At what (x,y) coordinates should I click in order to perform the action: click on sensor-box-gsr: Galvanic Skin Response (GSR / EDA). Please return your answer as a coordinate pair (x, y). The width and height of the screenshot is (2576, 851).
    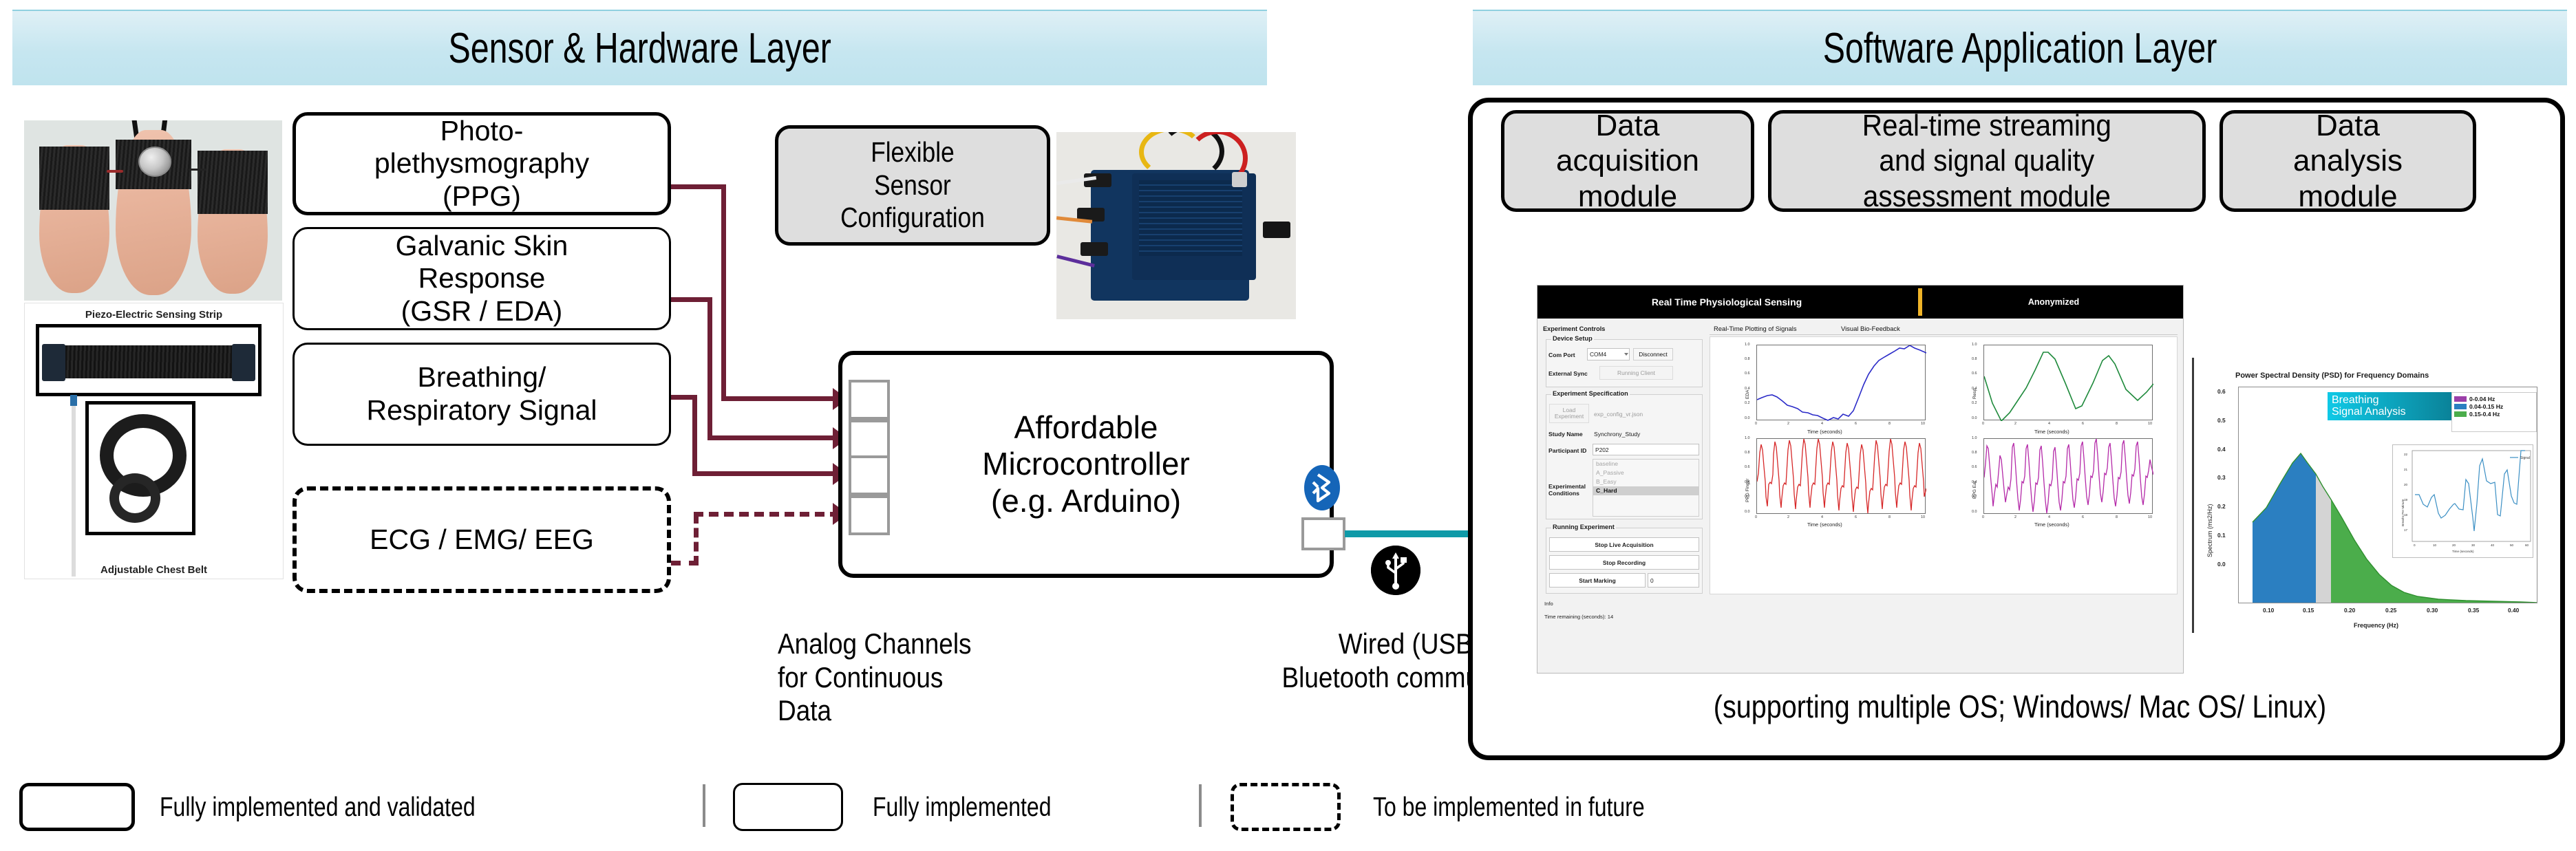
    Looking at the image, I should click on (481, 279).